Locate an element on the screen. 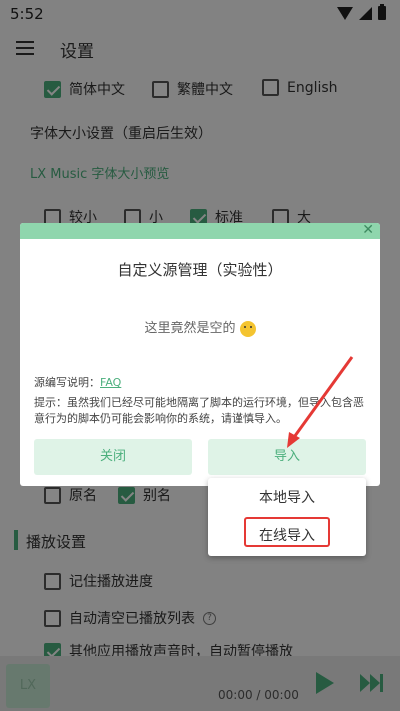 This screenshot has width=400, height=711. close-button: 关闭 is located at coordinates (113, 457).